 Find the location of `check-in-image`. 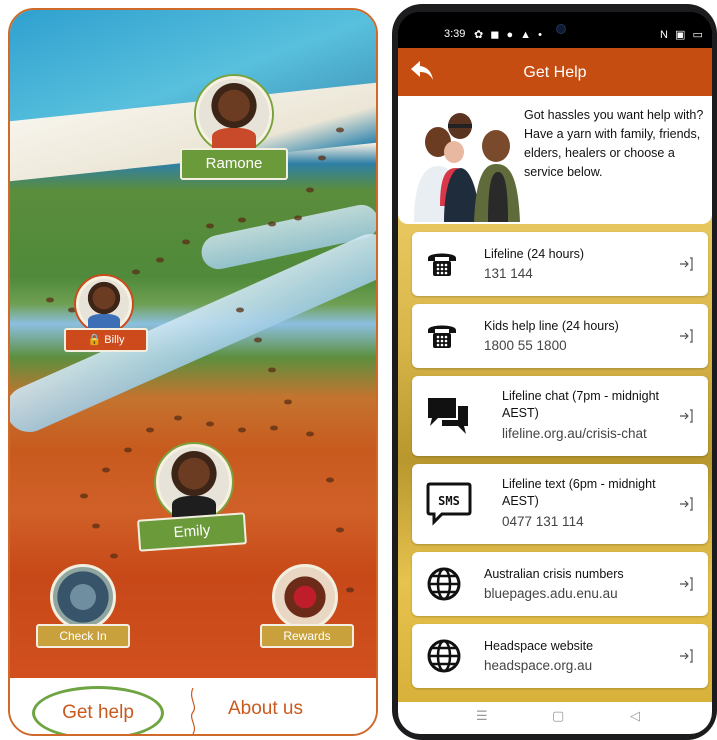

check-in-image is located at coordinates (83, 597).